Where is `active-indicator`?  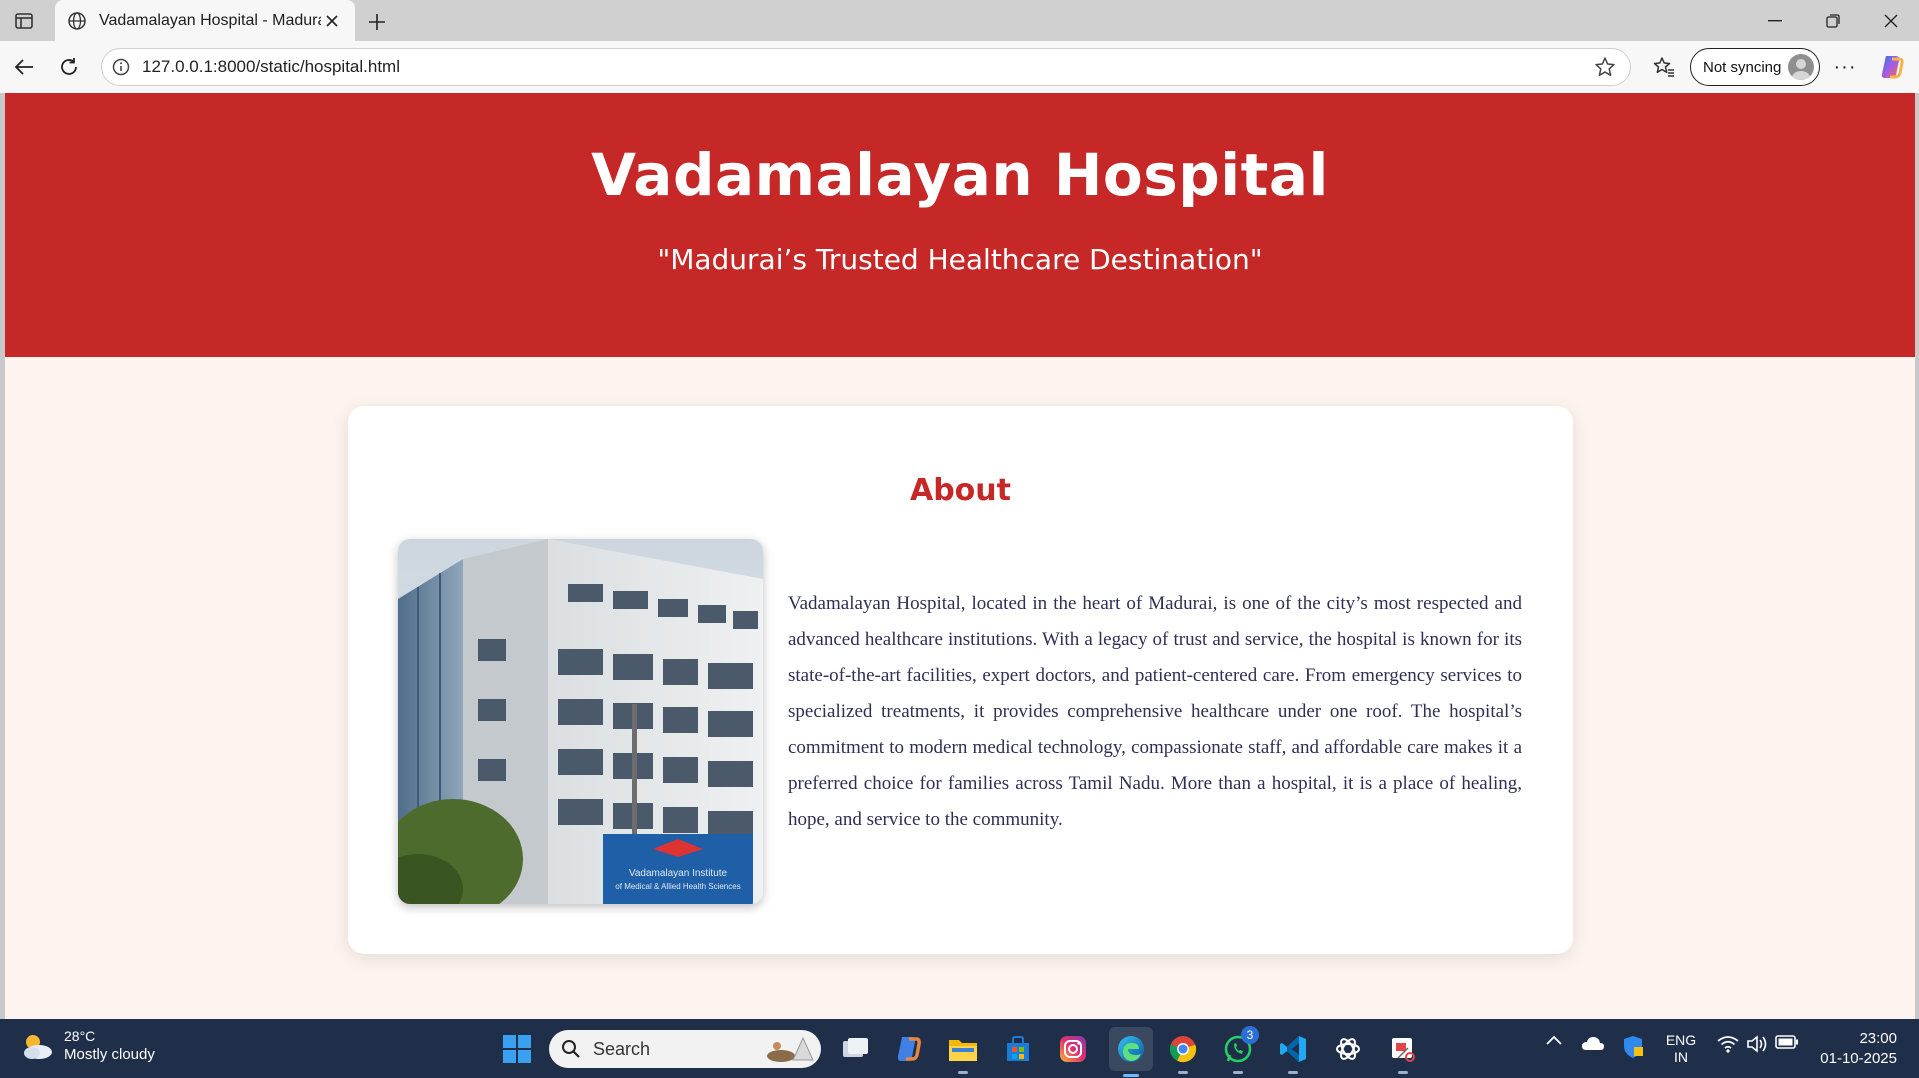 active-indicator is located at coordinates (1131, 1075).